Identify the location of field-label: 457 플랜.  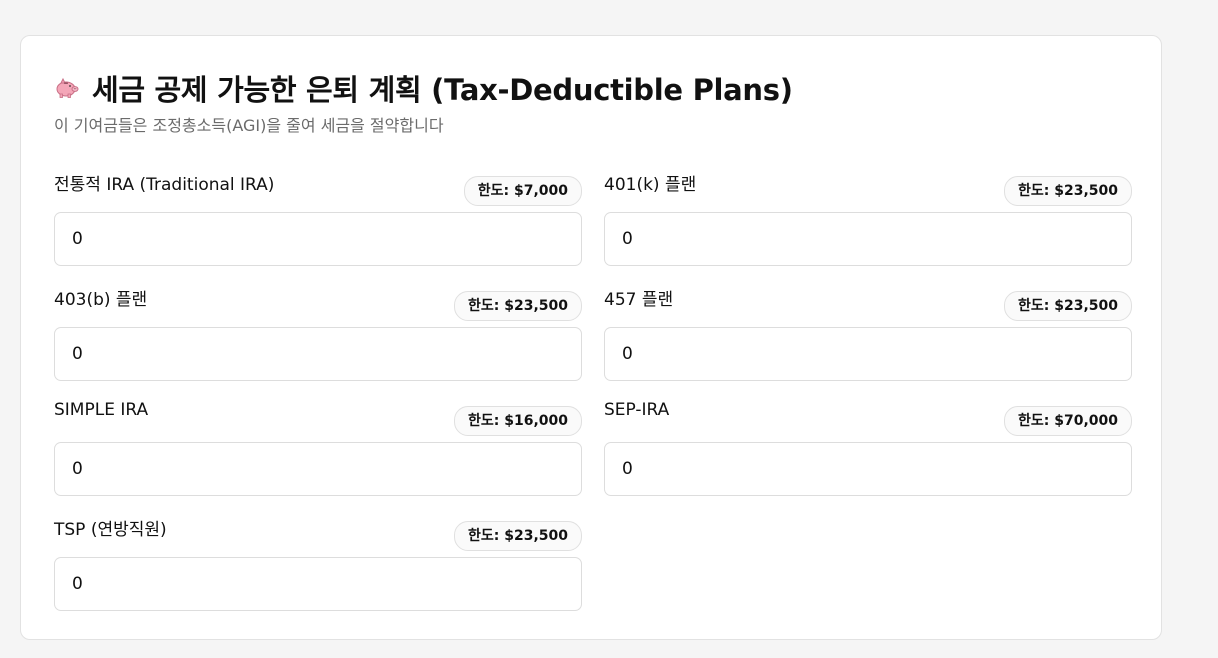
(639, 300).